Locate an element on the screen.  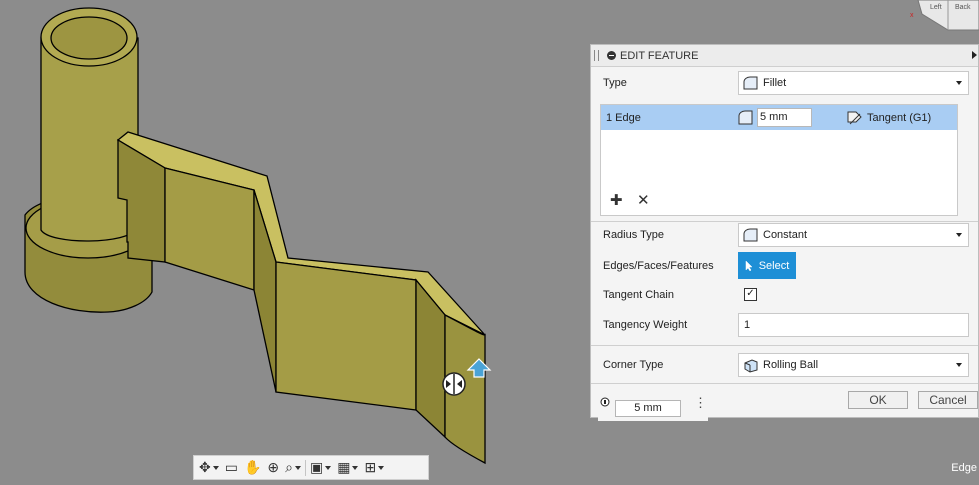
radius-type-value: Constant is located at coordinates (785, 235).